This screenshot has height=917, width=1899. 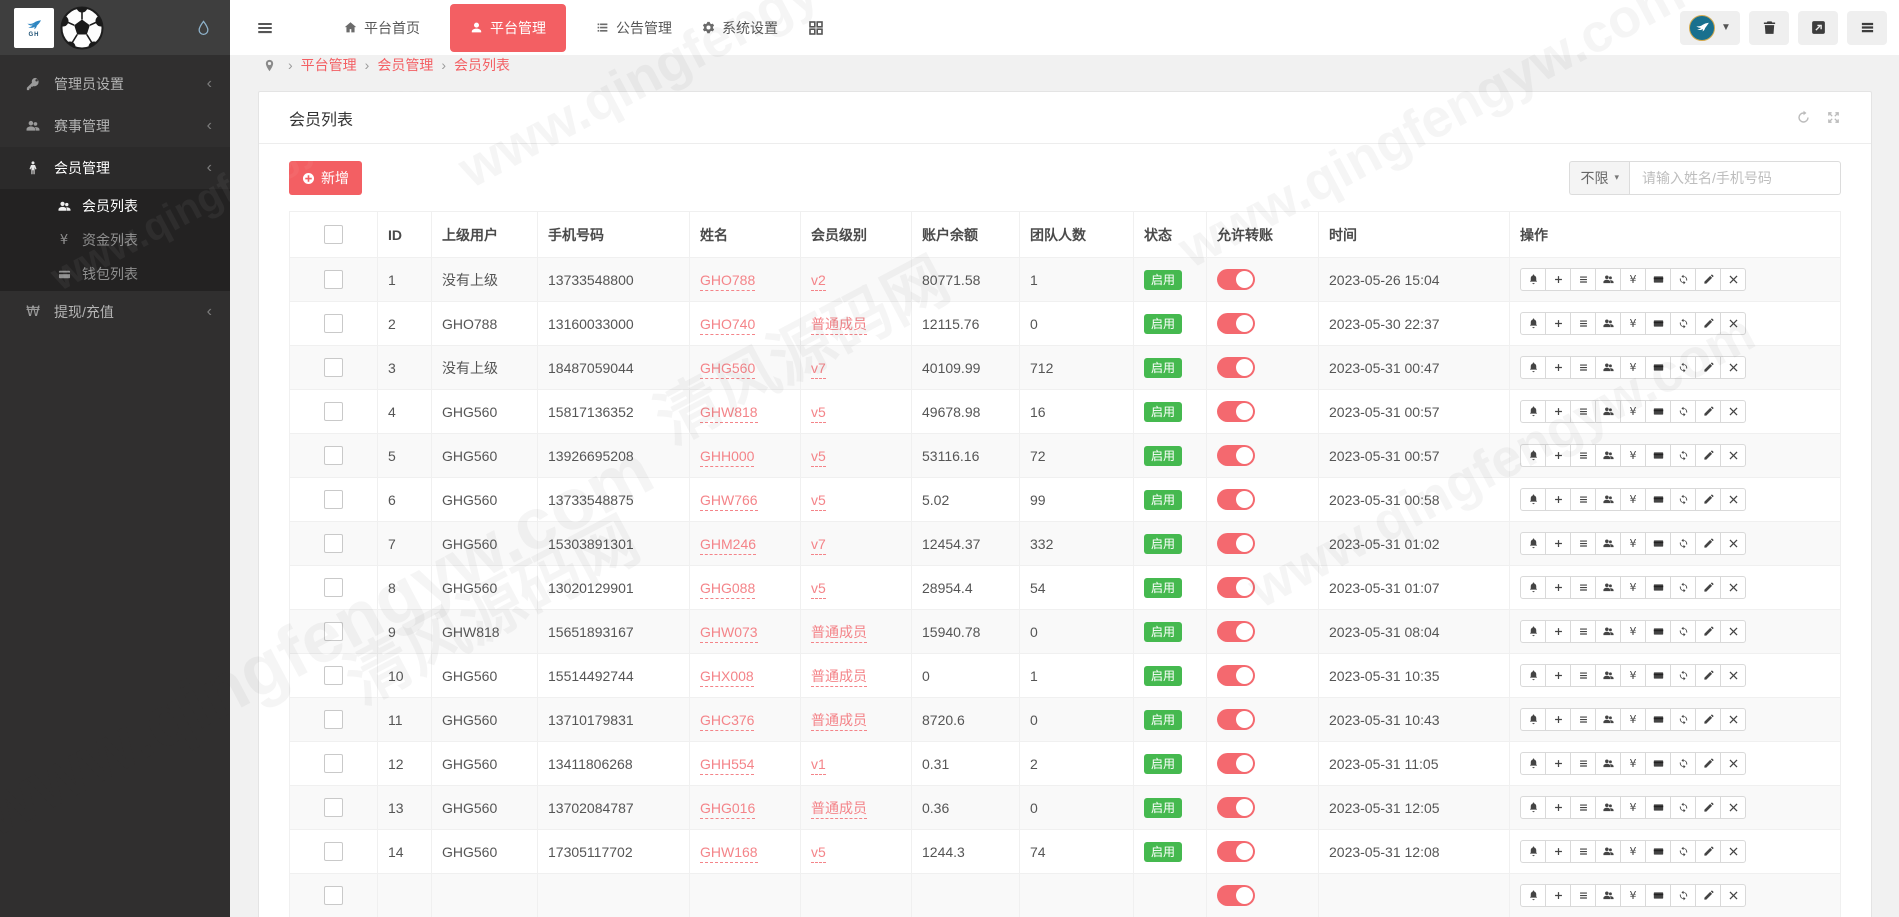 I want to click on member-name-link: GHO740, so click(x=728, y=325).